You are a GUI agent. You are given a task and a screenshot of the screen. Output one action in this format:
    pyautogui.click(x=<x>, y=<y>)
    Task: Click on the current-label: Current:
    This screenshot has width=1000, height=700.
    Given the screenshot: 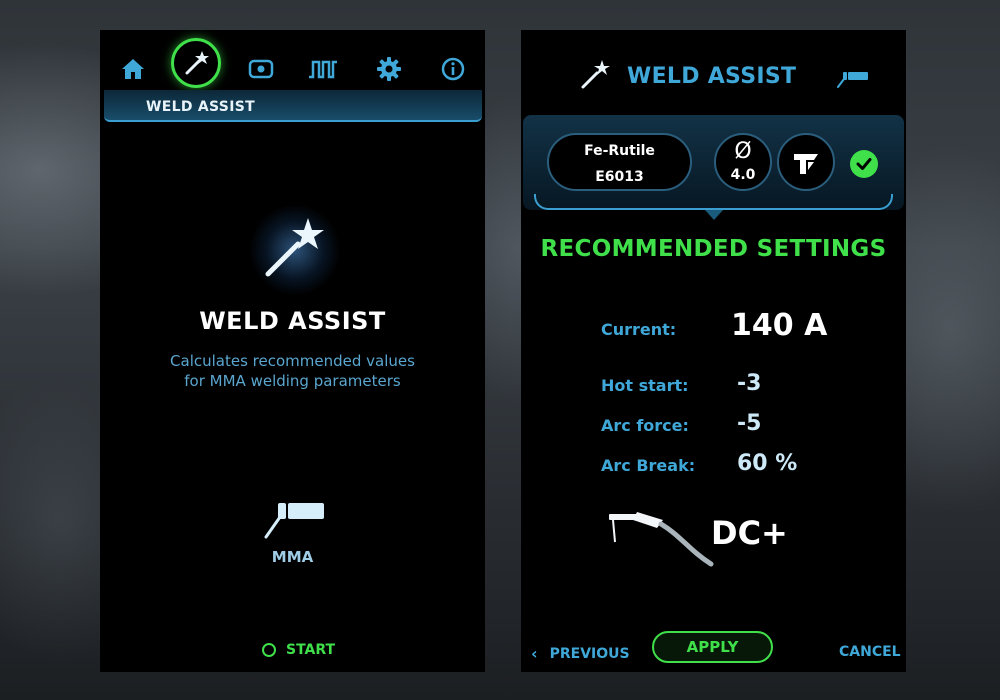 What is the action you would take?
    pyautogui.click(x=639, y=329)
    